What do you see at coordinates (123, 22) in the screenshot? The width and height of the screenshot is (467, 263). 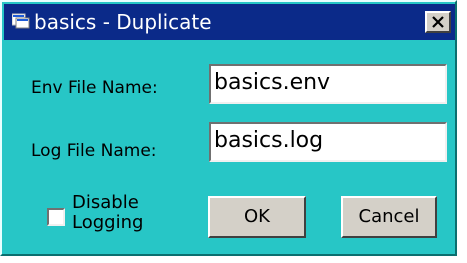 I see `window-title: basics - Duplicate` at bounding box center [123, 22].